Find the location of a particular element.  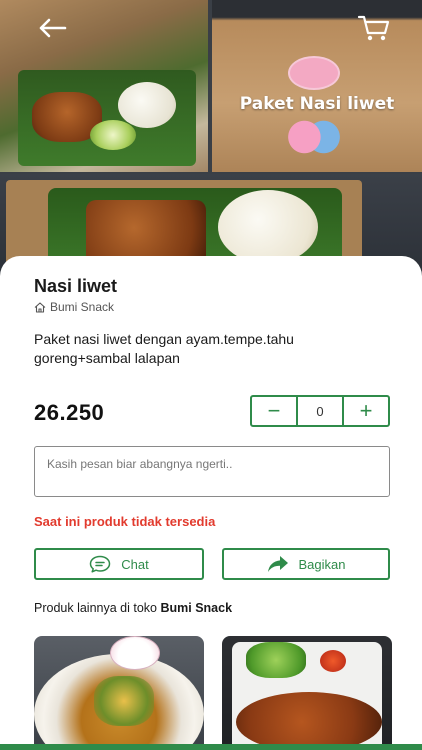

availability-status: Saat ini produk tidak tersedia is located at coordinates (125, 521).